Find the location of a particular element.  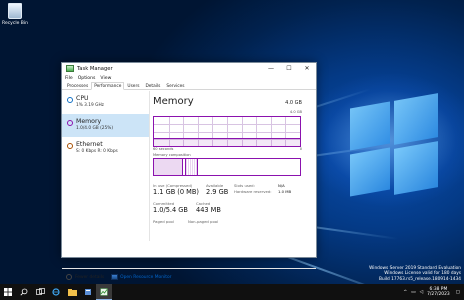

stat-label: Paged pool is located at coordinates (163, 221).